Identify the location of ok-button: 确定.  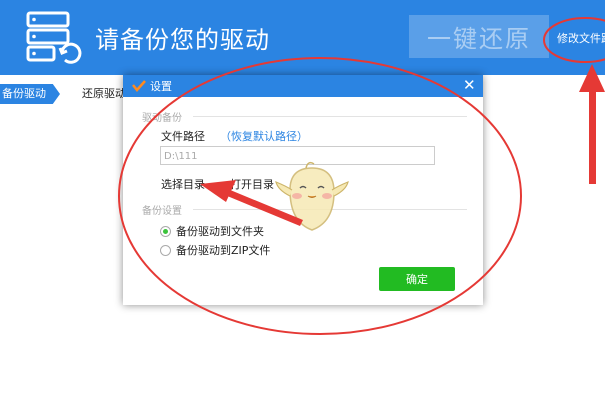
(417, 279).